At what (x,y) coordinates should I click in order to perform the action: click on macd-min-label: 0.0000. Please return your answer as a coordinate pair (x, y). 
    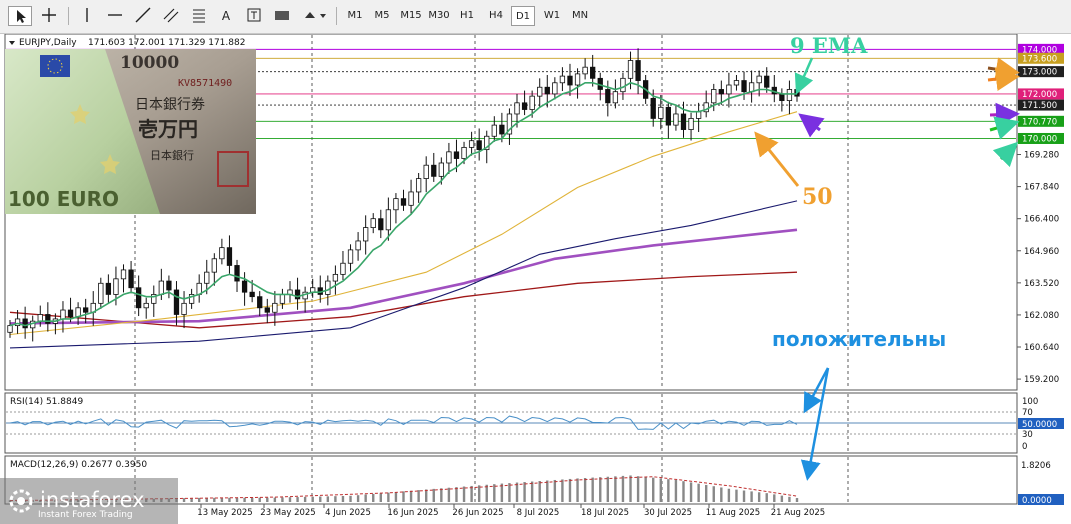
    Looking at the image, I should click on (1037, 501).